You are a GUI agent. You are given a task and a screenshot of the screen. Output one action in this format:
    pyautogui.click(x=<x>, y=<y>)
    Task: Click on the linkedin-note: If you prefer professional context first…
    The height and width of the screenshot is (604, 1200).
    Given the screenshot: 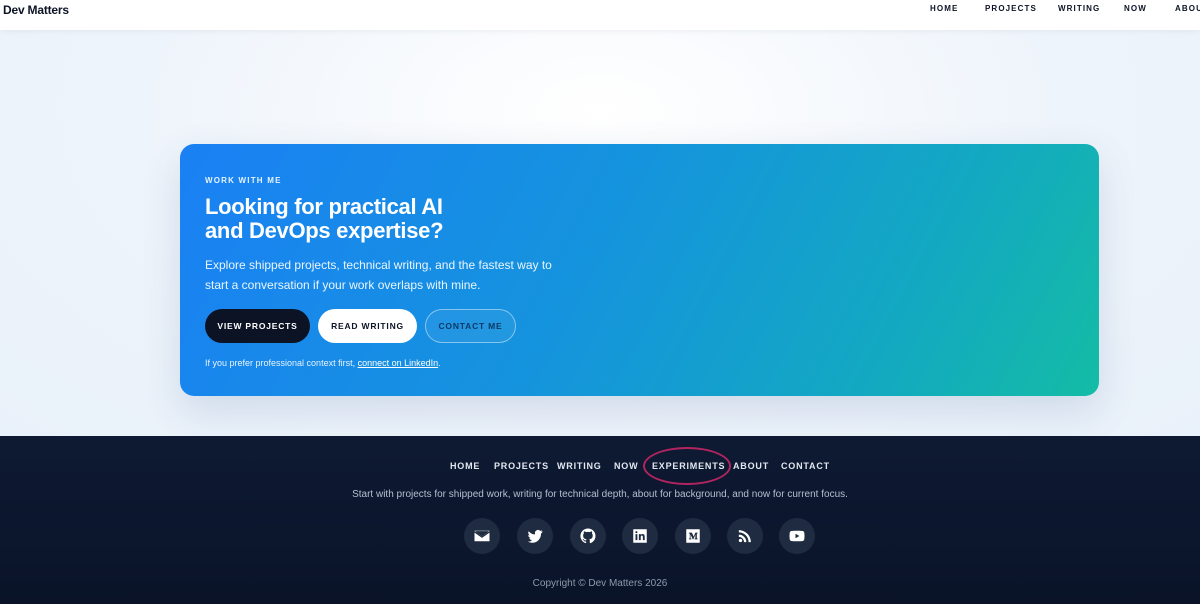 What is the action you would take?
    pyautogui.click(x=323, y=363)
    